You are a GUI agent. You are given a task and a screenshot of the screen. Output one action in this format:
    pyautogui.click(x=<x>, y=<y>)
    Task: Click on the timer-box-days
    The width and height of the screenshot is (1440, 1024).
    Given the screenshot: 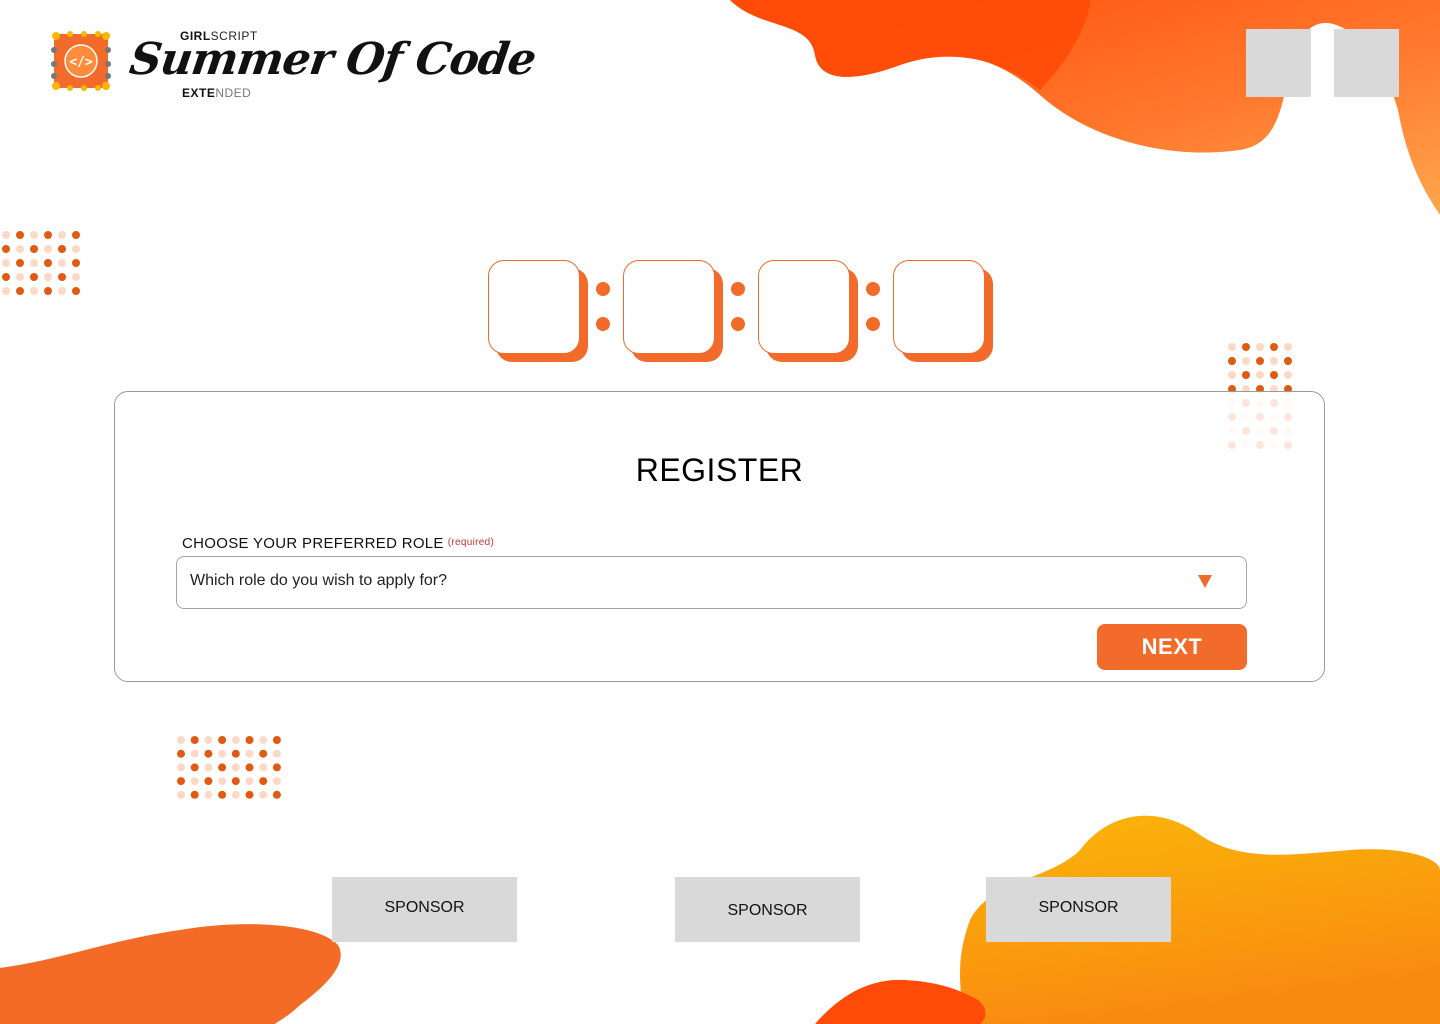 What is the action you would take?
    pyautogui.click(x=538, y=311)
    